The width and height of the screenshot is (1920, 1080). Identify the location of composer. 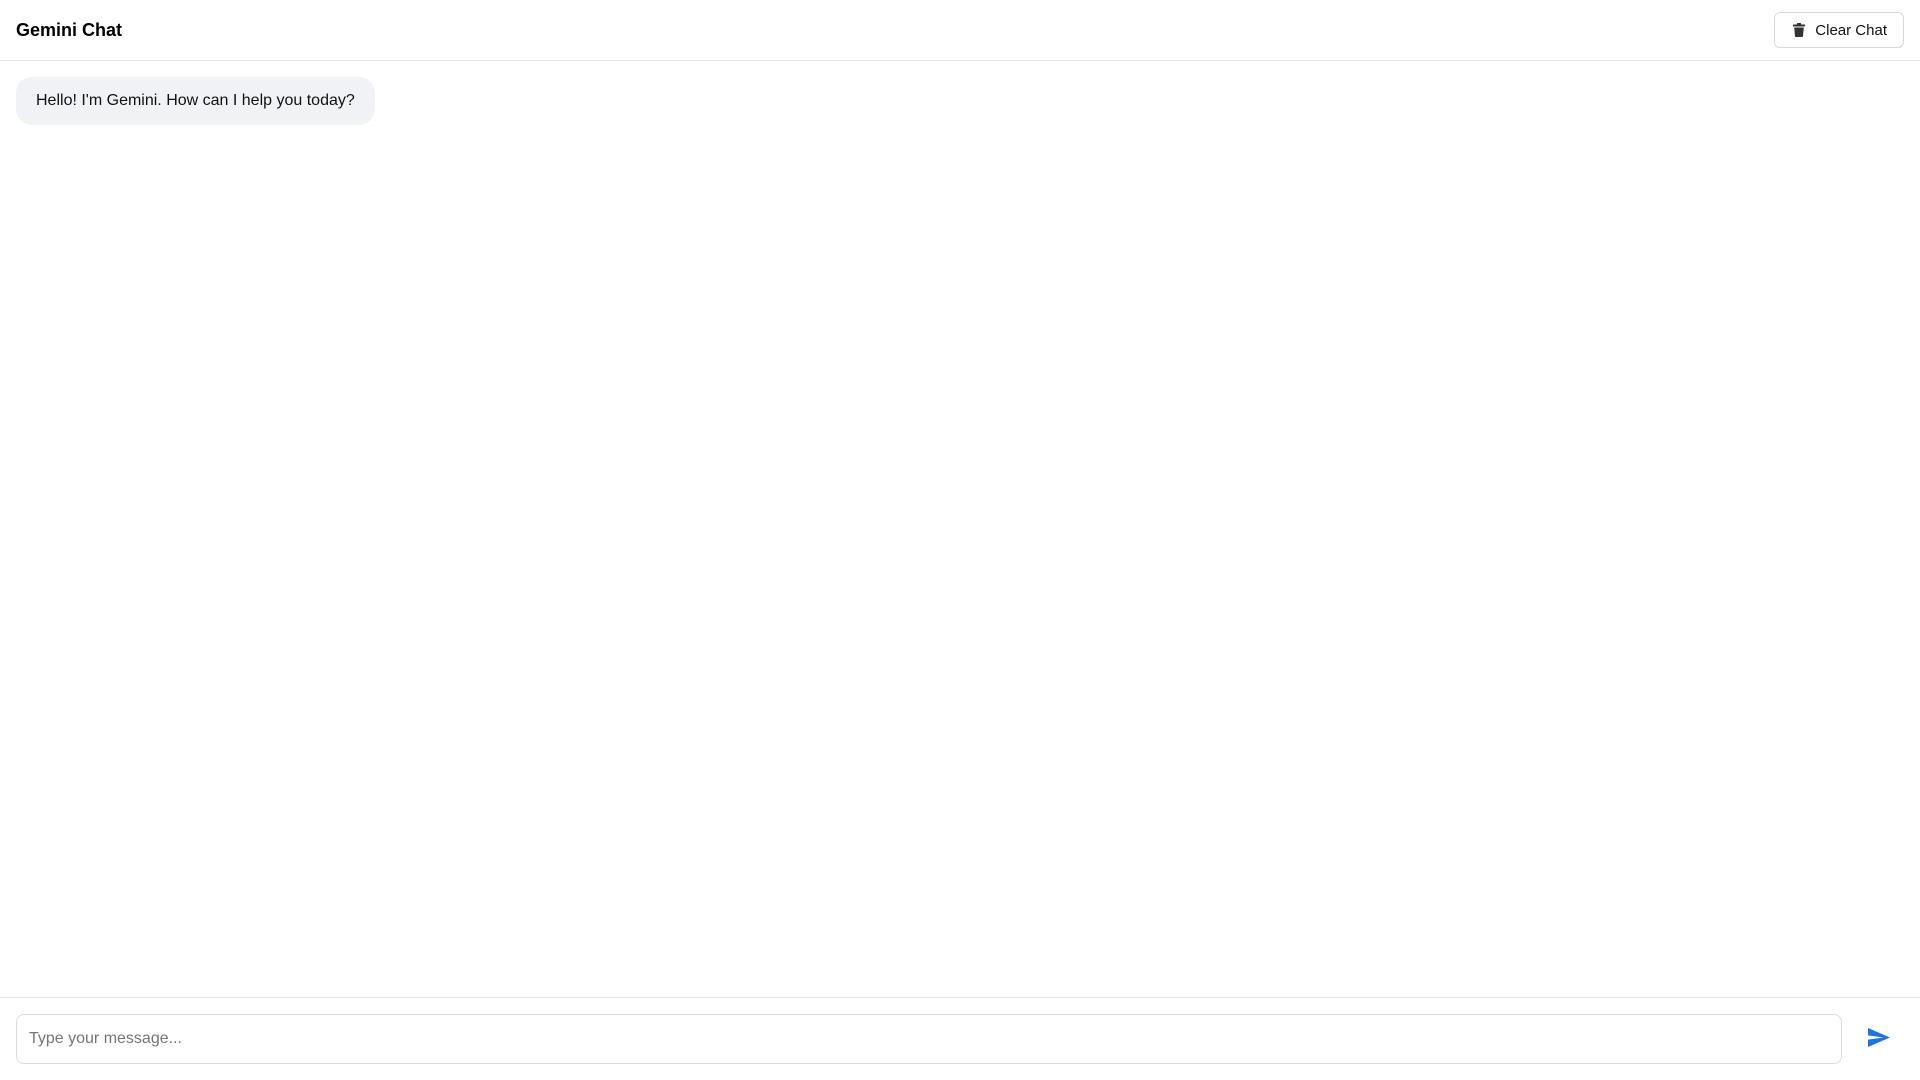
(960, 1038).